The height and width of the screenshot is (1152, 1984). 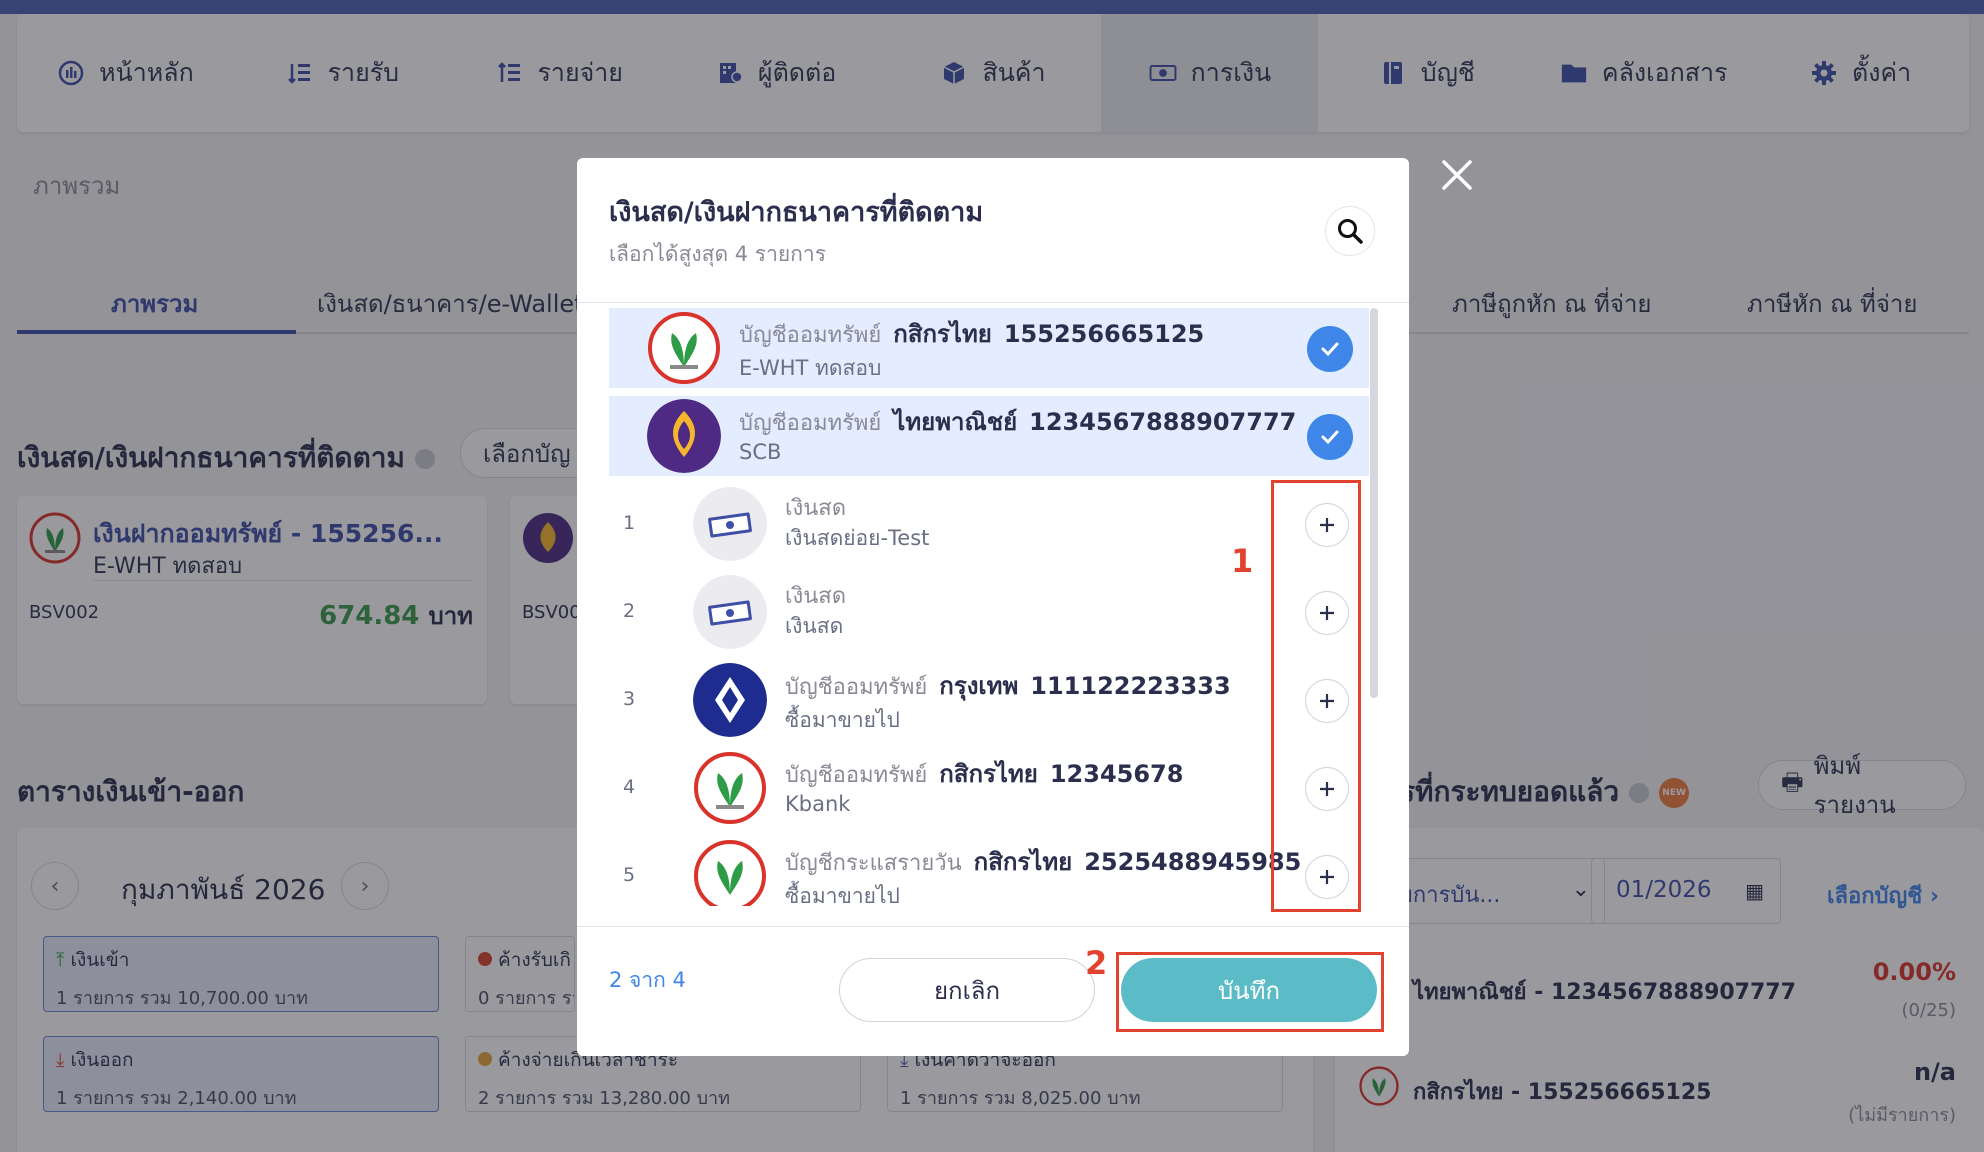 I want to click on account-type: บัญชีออมทรัพย์ กรุงเทพ 111122223333, so click(x=1008, y=685).